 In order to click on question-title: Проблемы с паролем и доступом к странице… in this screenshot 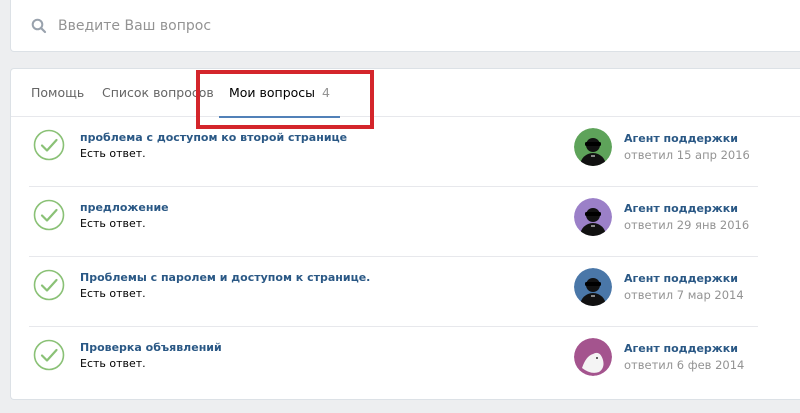, I will do `click(225, 277)`.